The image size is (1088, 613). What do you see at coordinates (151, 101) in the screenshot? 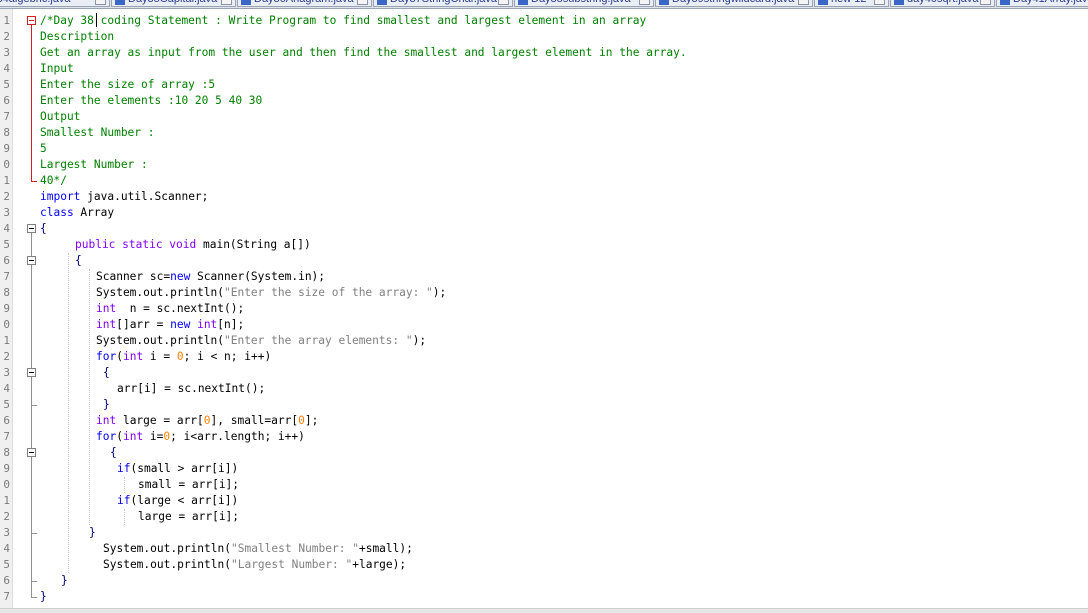
I see `code-line: Enter the elements :10 20 5 40 30` at bounding box center [151, 101].